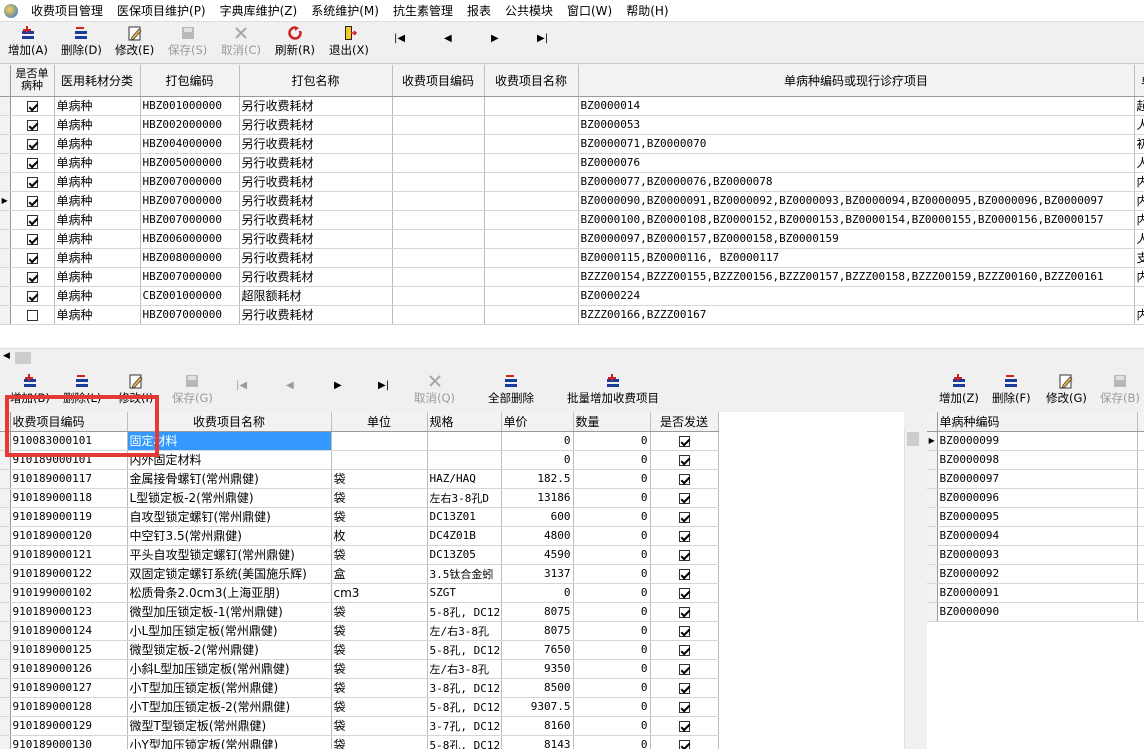  Describe the element at coordinates (229, 726) in the screenshot. I see `fee-name-cell: 微型T型锁定板(常州鼎健)` at that location.